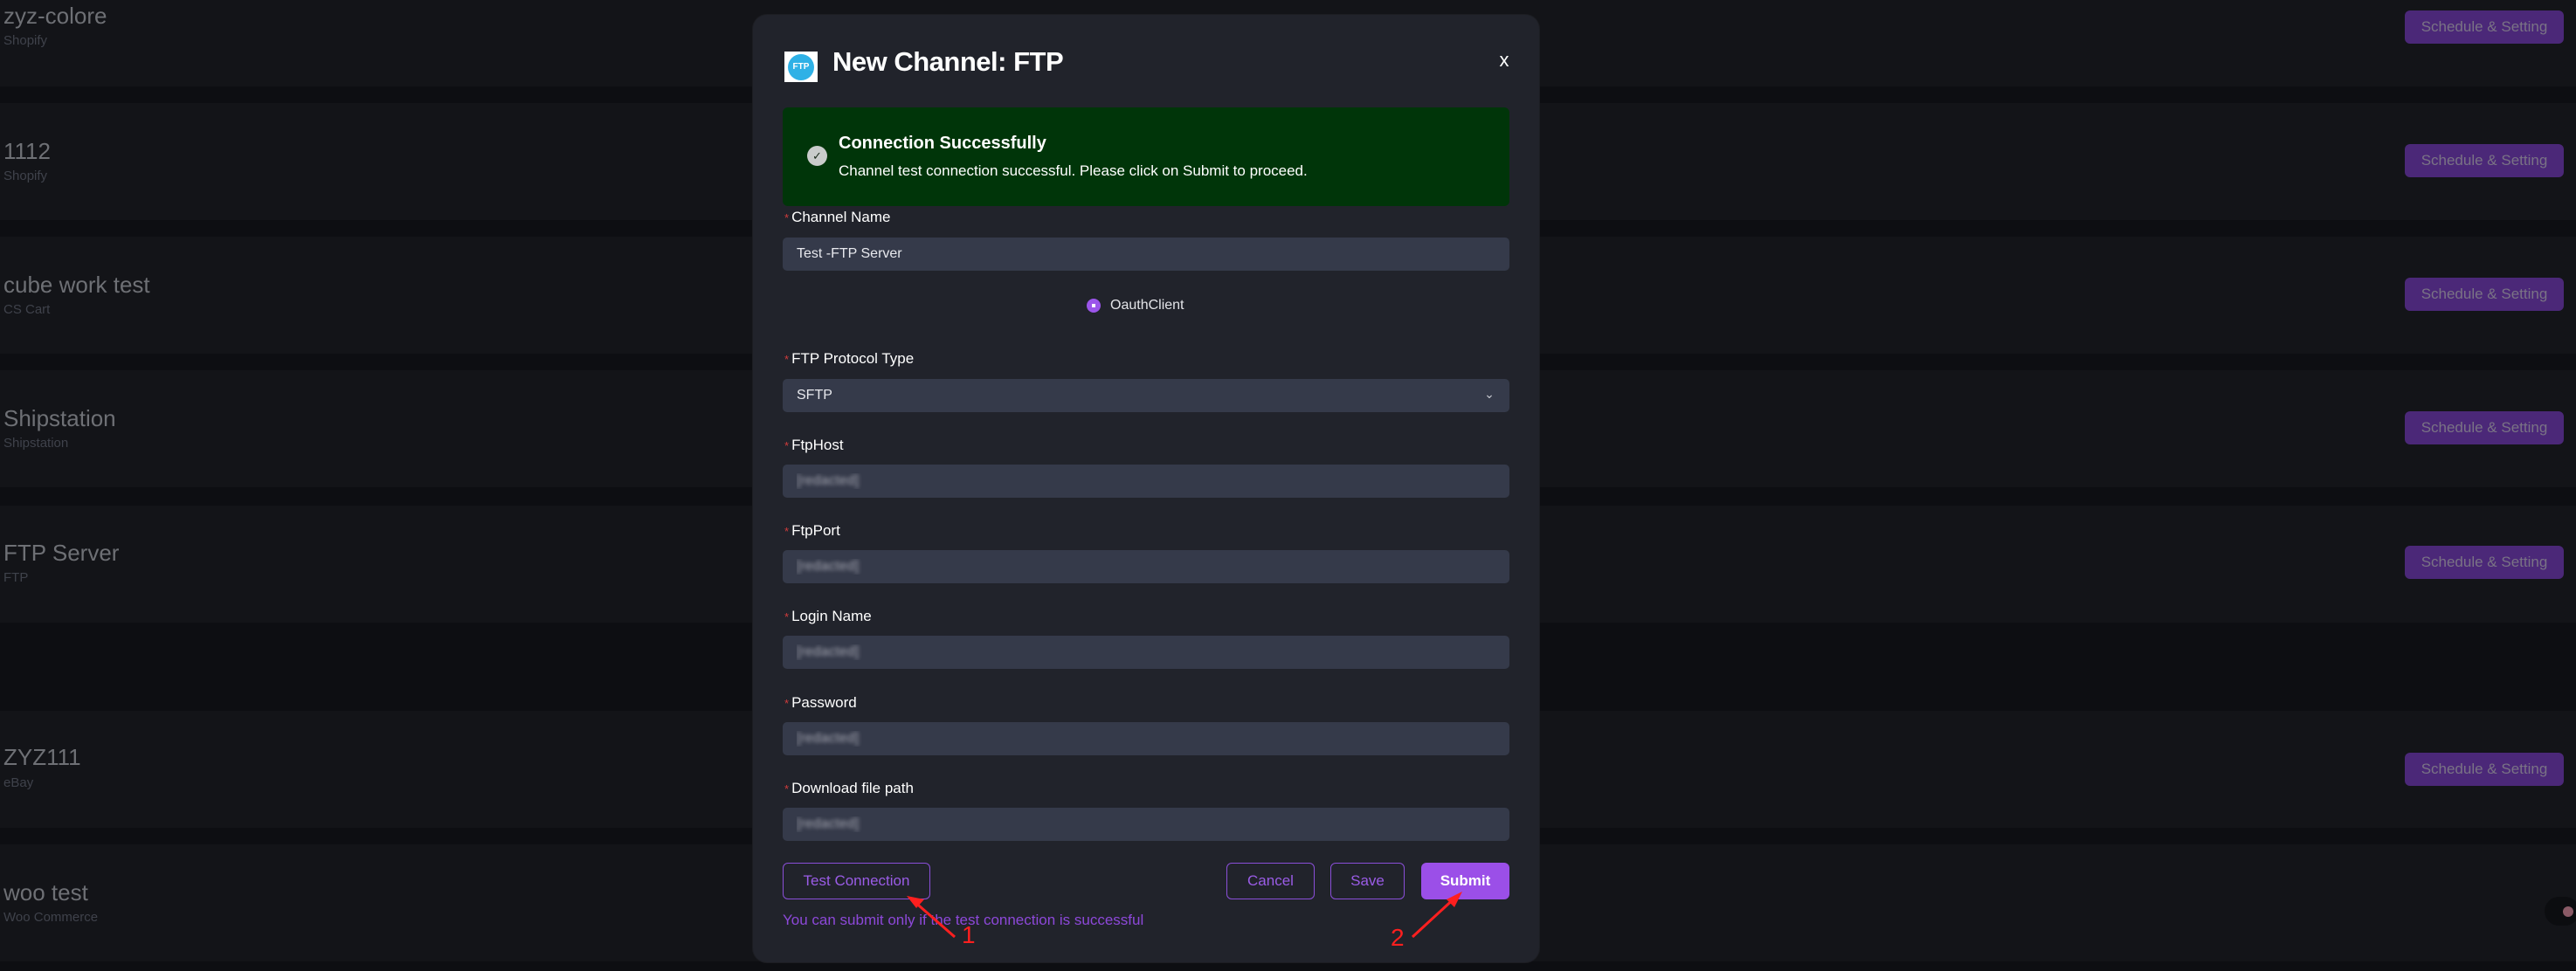 The image size is (2576, 971). I want to click on password-label: * Password, so click(820, 702).